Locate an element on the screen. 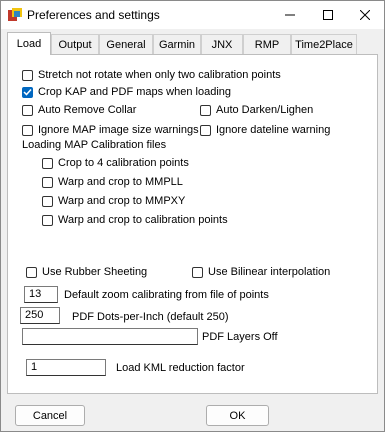  ok-button: OK is located at coordinates (237, 415).